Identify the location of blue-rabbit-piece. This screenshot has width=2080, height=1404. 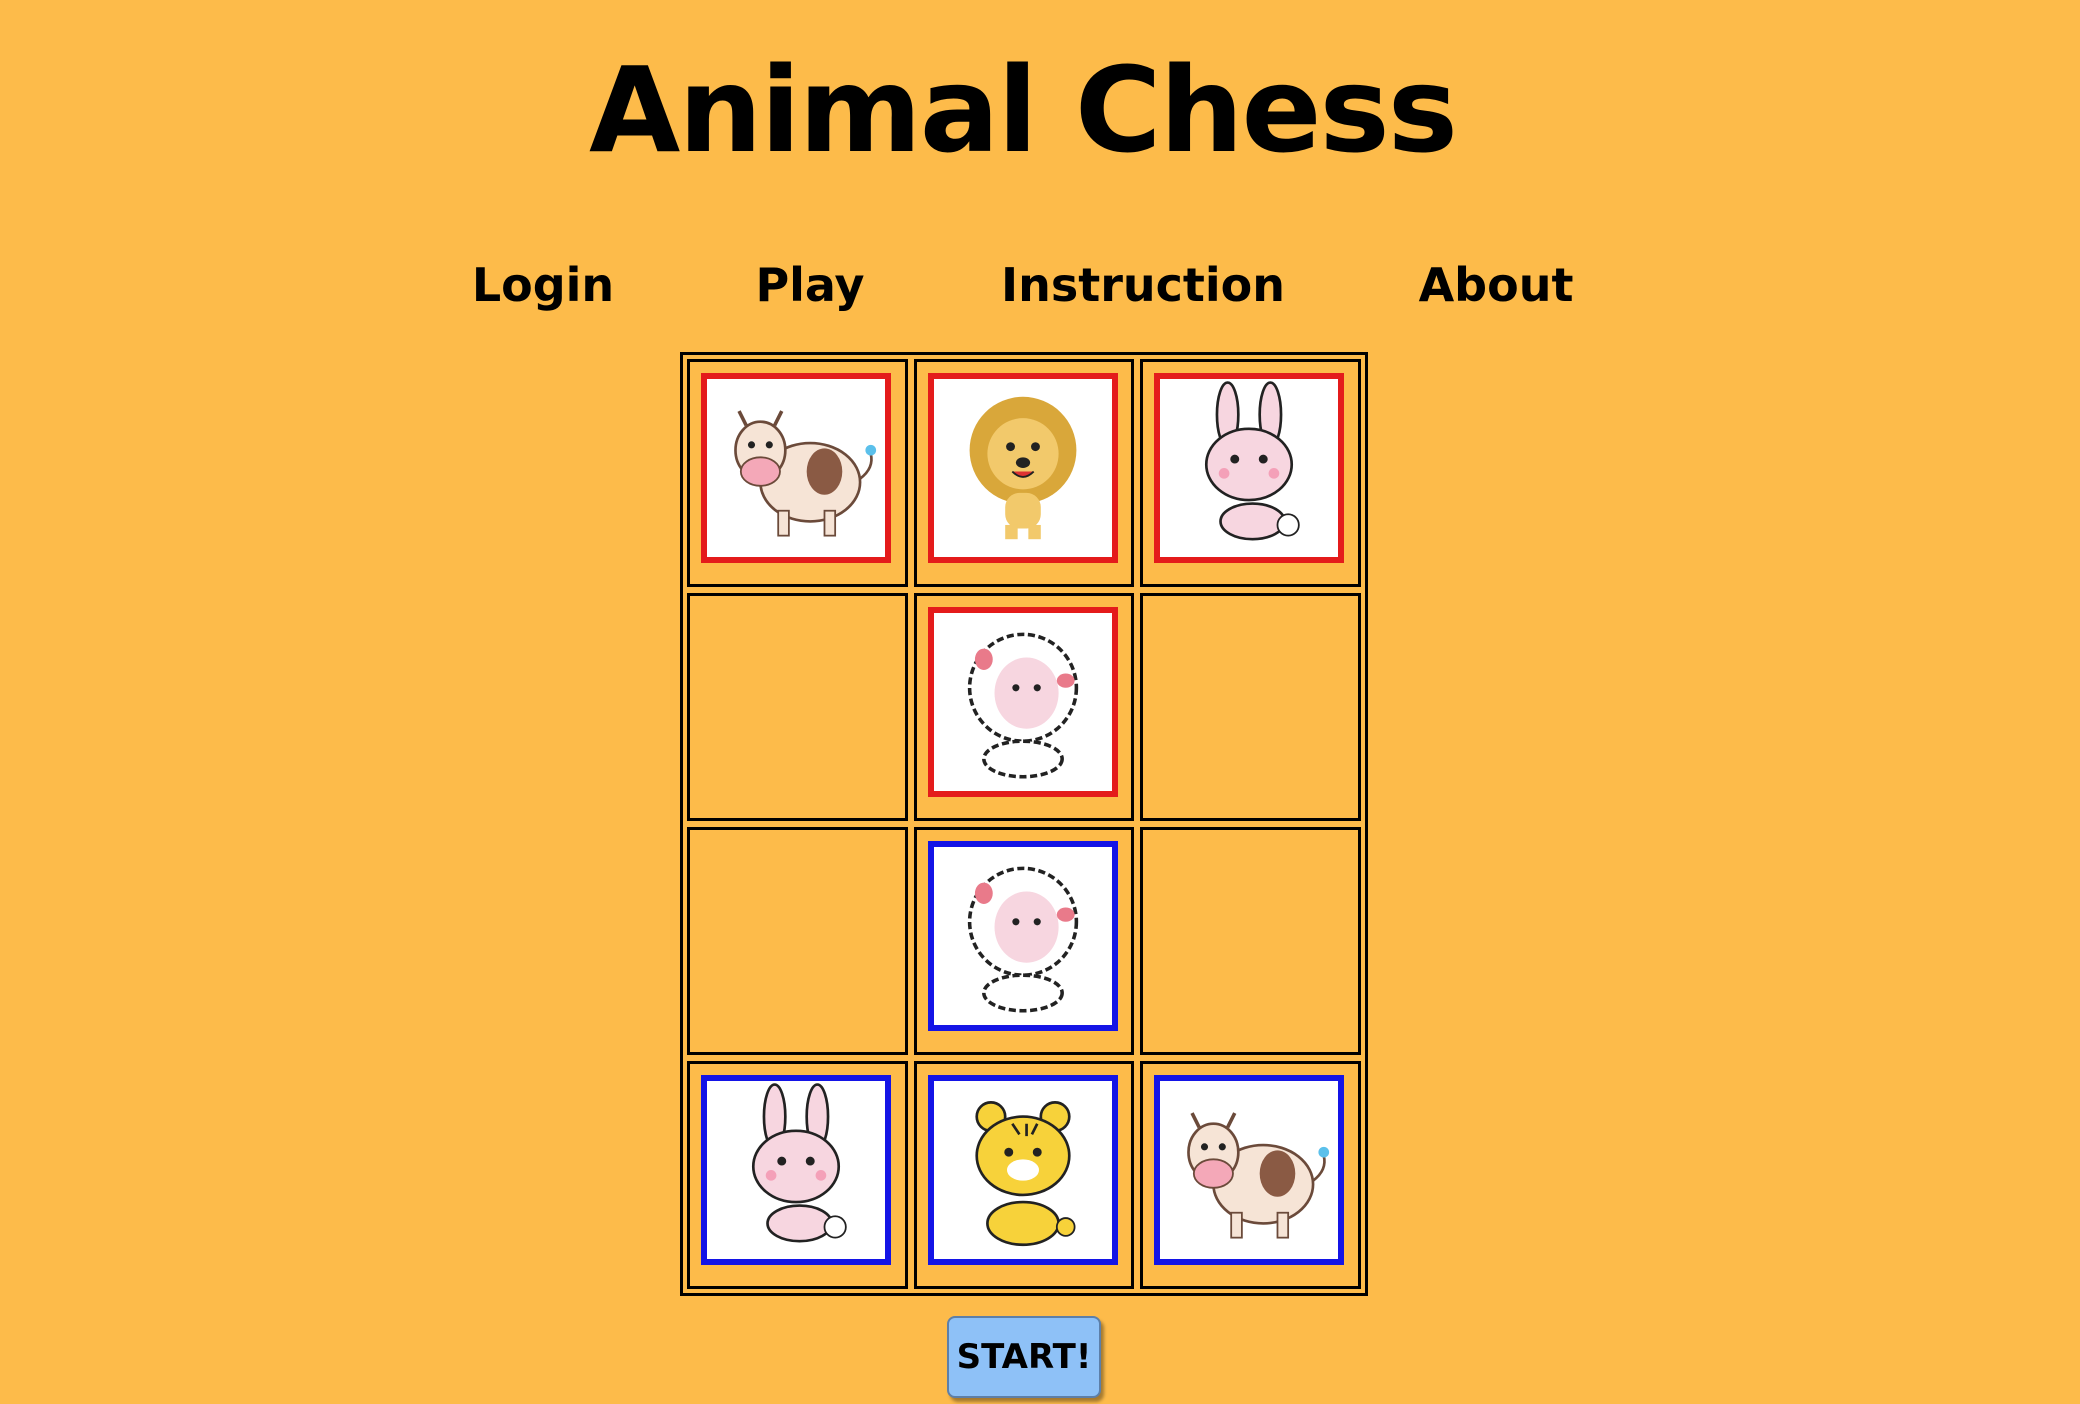
(796, 1170).